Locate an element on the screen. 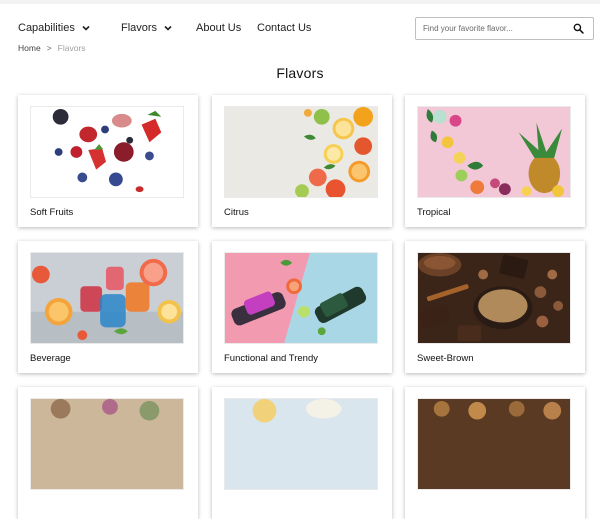 The height and width of the screenshot is (519, 600). breadcrumb: Home > Flavors is located at coordinates (52, 48).